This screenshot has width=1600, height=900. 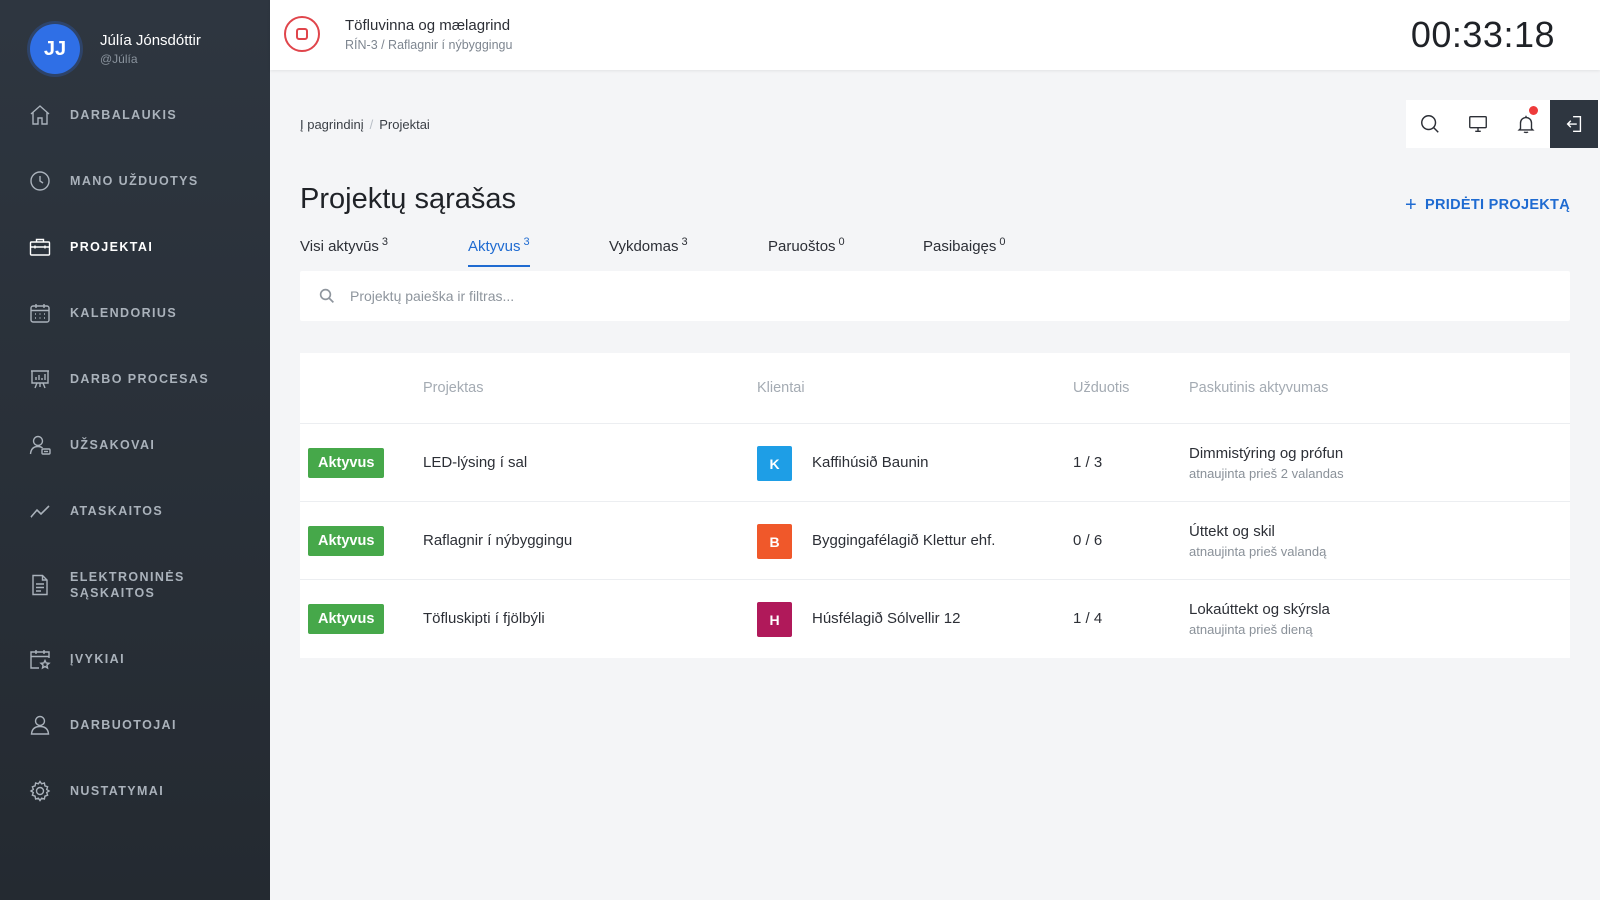 What do you see at coordinates (1533, 110) in the screenshot?
I see `notification-dot` at bounding box center [1533, 110].